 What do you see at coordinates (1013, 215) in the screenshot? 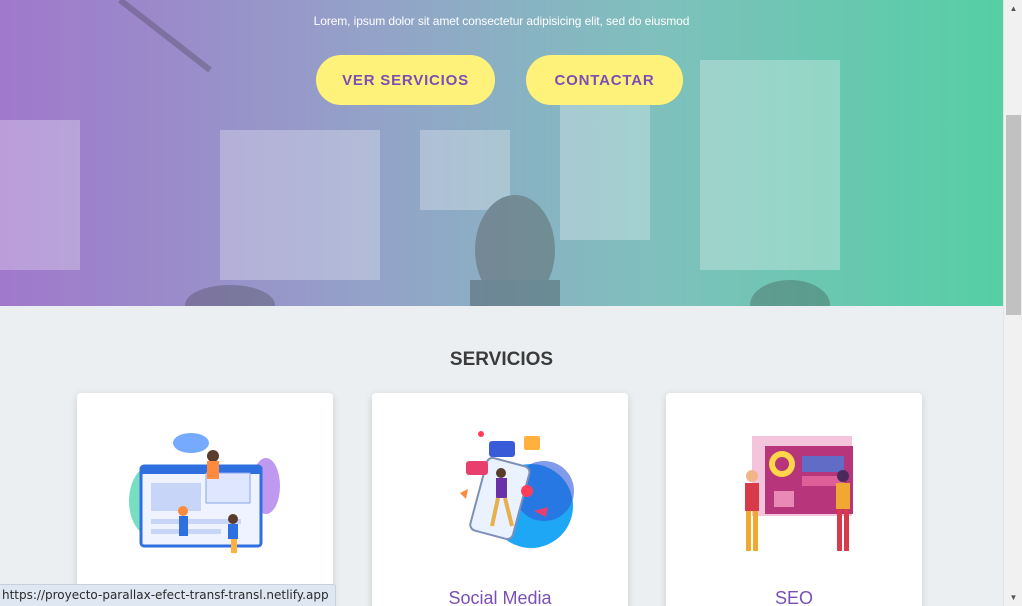
I see `scrollbar-thumb` at bounding box center [1013, 215].